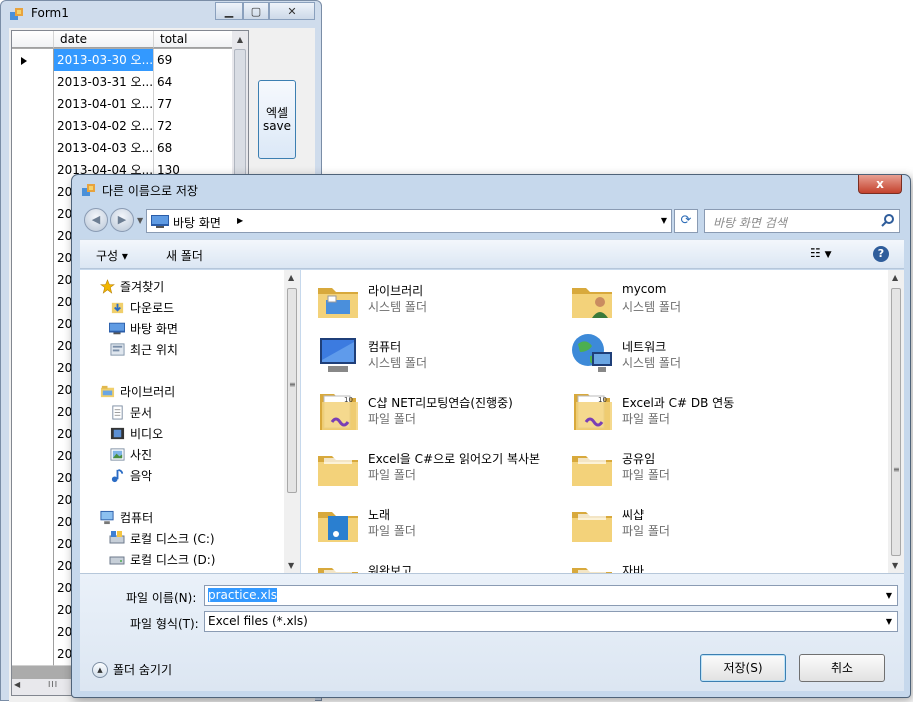 The image size is (913, 702). Describe the element at coordinates (184, 255) in the screenshot. I see `new-folder-button: 새 폴더` at that location.